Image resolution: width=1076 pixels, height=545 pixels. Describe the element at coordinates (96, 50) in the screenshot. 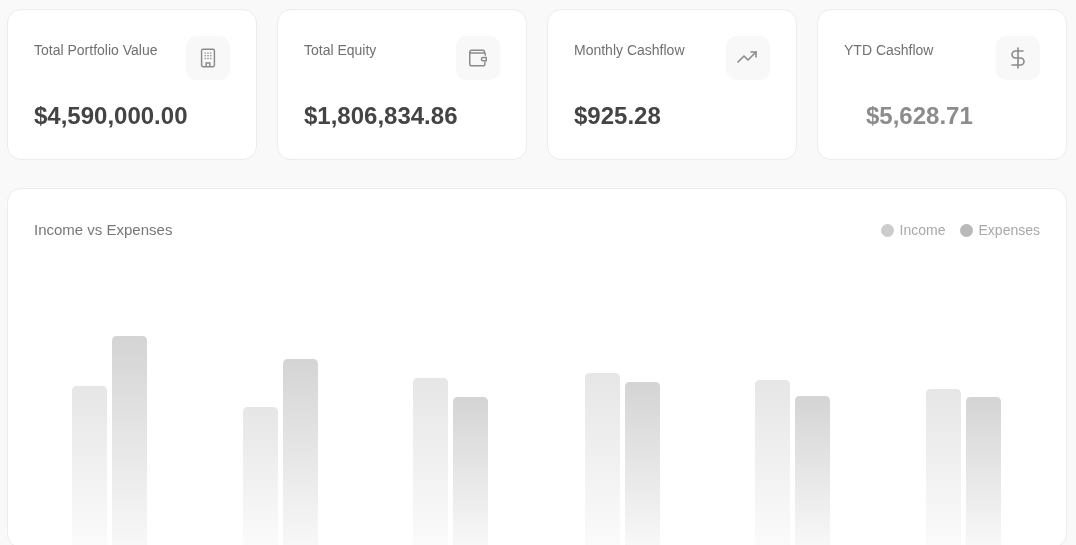

I see `stat-label: Total Portfolio Value` at that location.